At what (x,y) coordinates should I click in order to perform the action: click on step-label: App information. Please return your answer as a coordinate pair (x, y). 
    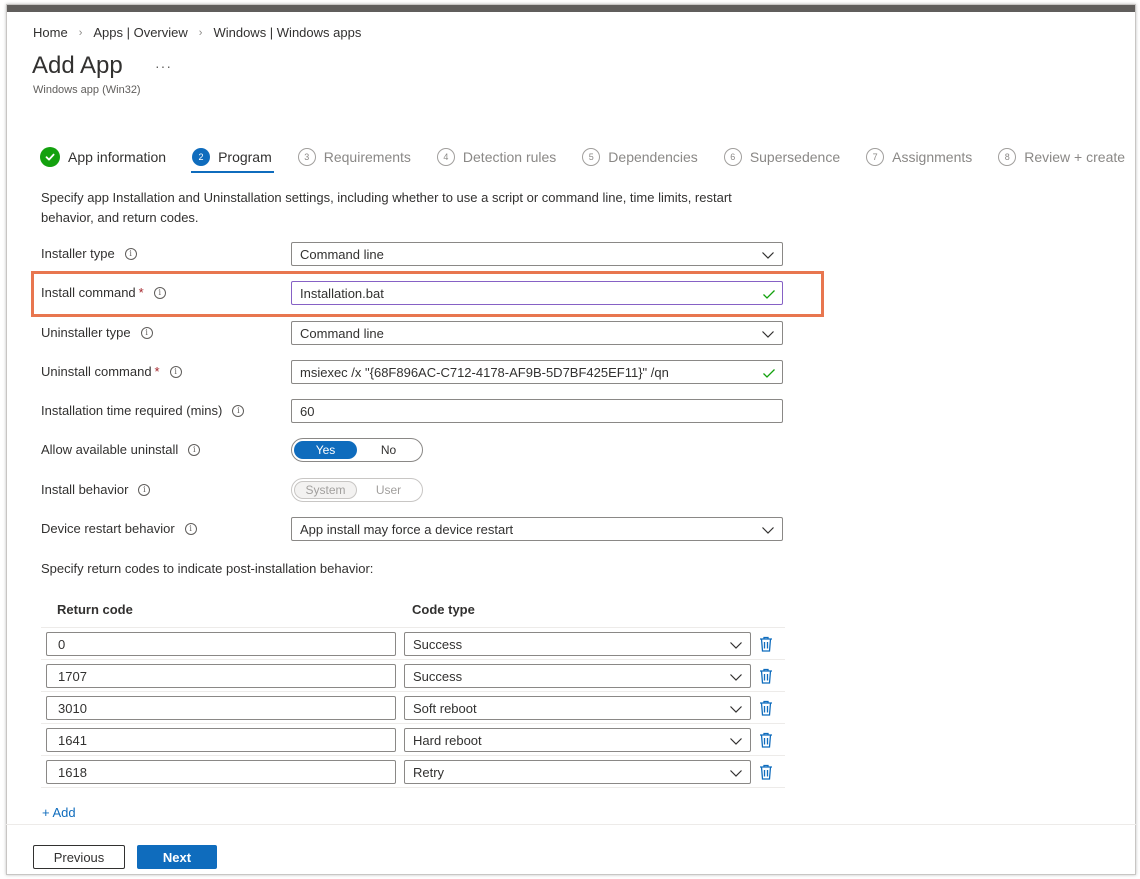
    Looking at the image, I should click on (117, 157).